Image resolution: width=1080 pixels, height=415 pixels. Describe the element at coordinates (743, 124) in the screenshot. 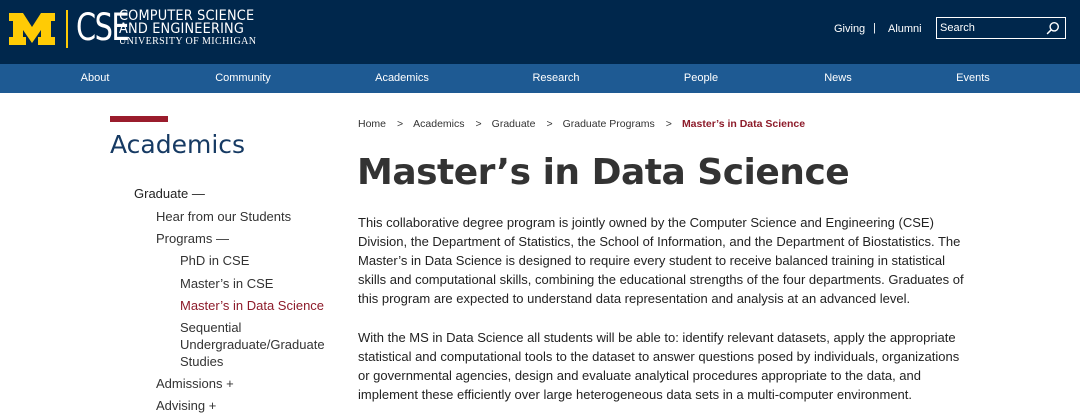

I see `breadcrumb-current: Master’s in Data Science` at that location.